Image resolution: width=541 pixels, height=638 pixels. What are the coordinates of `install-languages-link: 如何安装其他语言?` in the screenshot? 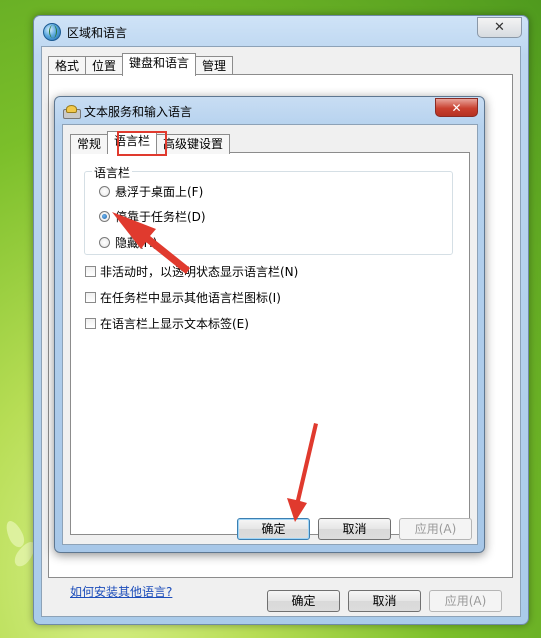 It's located at (121, 591).